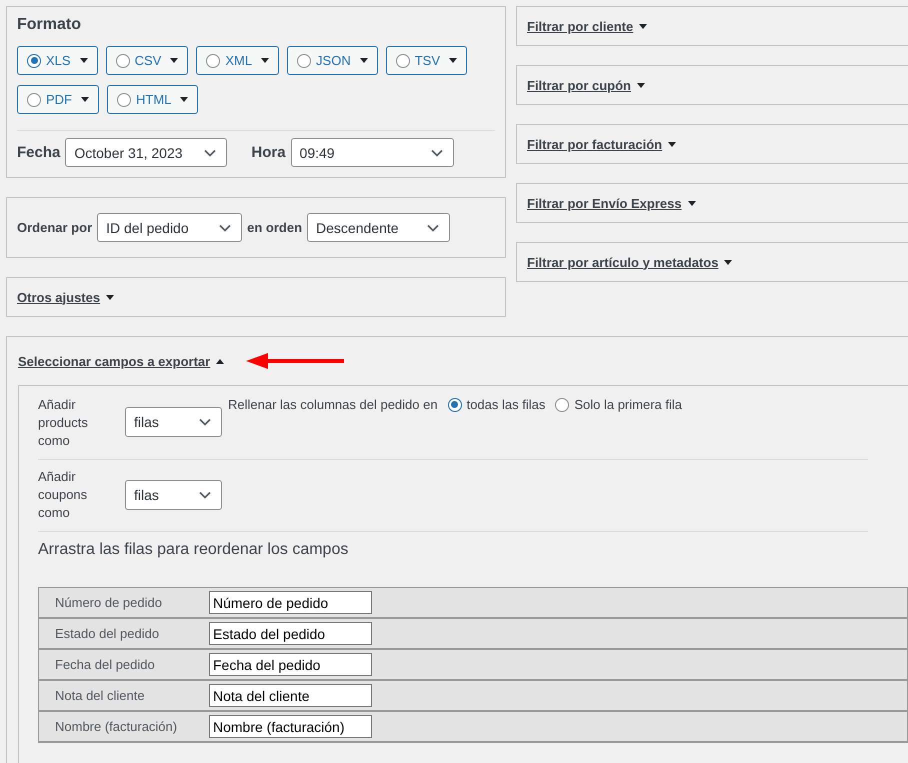 Image resolution: width=908 pixels, height=763 pixels. What do you see at coordinates (378, 227) in the screenshot?
I see `sort-order-dropdown: Descendente` at bounding box center [378, 227].